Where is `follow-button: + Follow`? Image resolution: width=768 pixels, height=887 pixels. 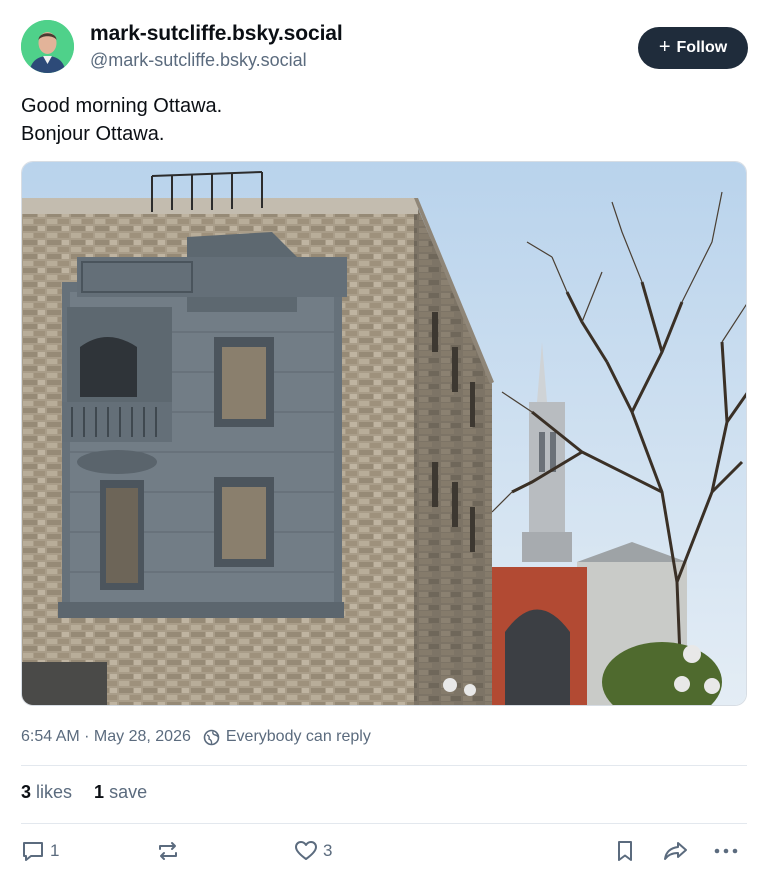
follow-button: + Follow is located at coordinates (693, 48).